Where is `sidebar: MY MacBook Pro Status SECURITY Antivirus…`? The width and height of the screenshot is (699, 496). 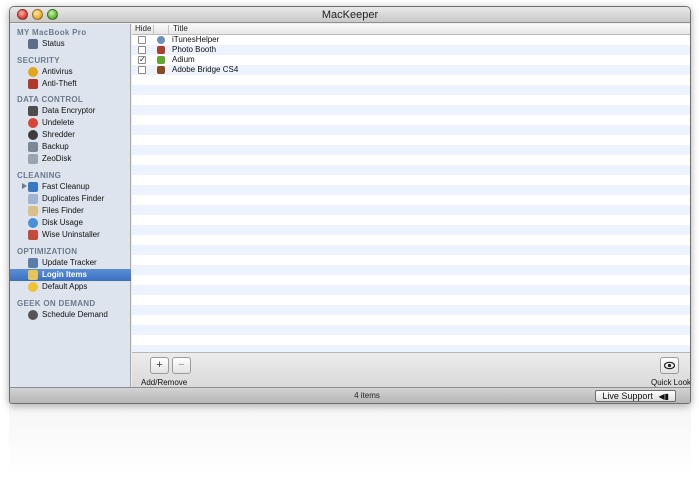
sidebar: MY MacBook Pro Status SECURITY Antivirus… is located at coordinates (70, 205).